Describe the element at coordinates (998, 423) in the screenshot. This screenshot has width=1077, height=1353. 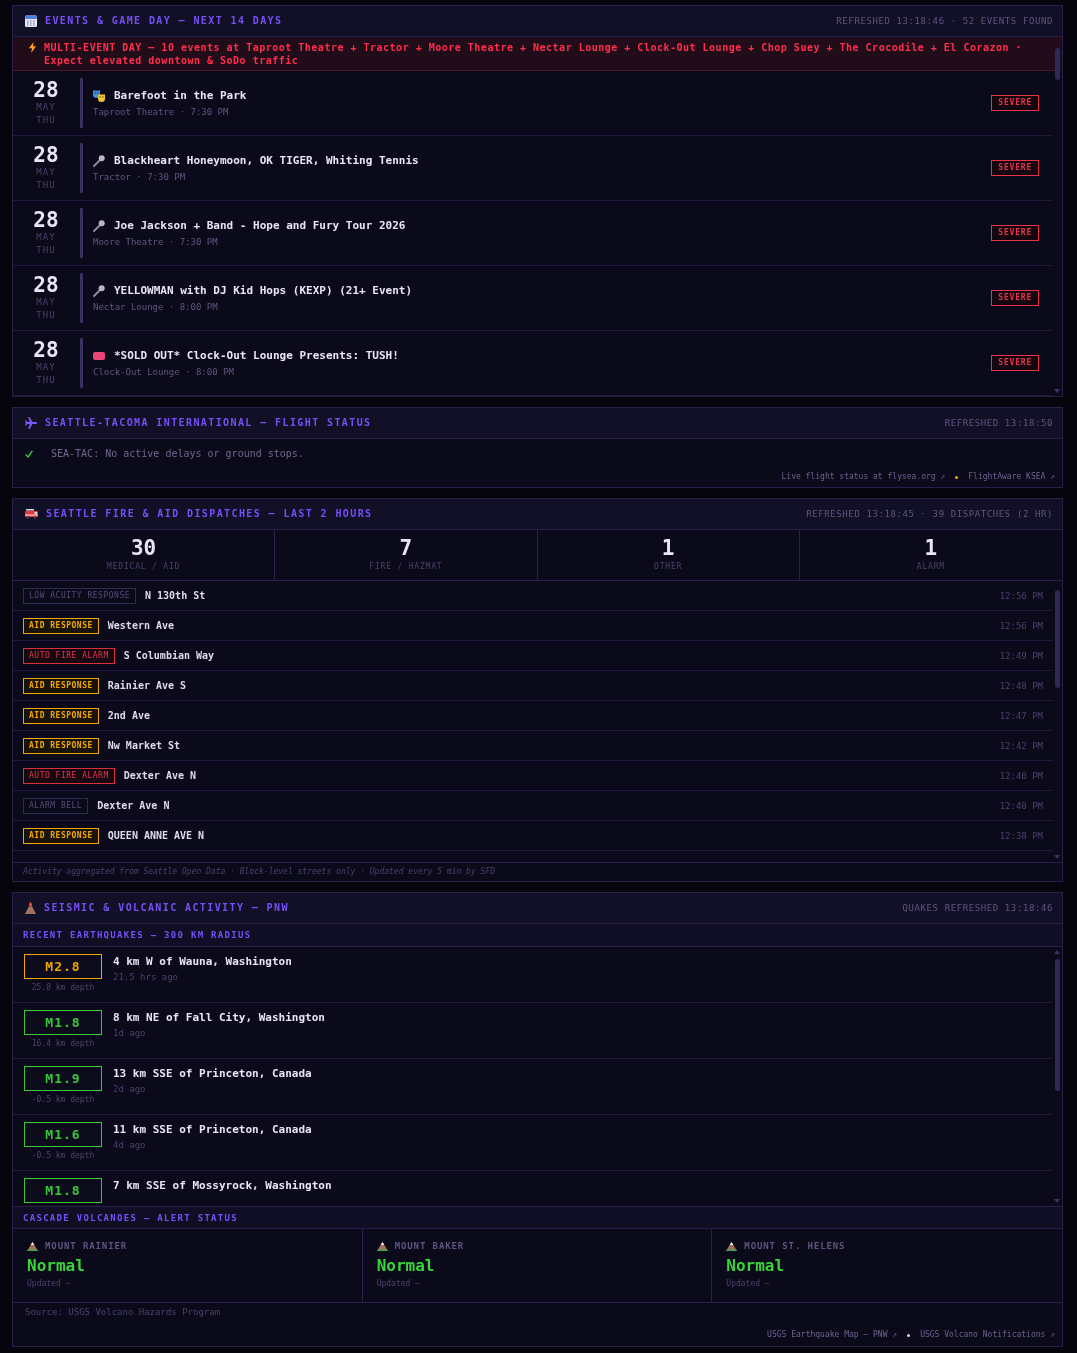
I see `refresh-status: REFRESHED 13:18:50` at that location.